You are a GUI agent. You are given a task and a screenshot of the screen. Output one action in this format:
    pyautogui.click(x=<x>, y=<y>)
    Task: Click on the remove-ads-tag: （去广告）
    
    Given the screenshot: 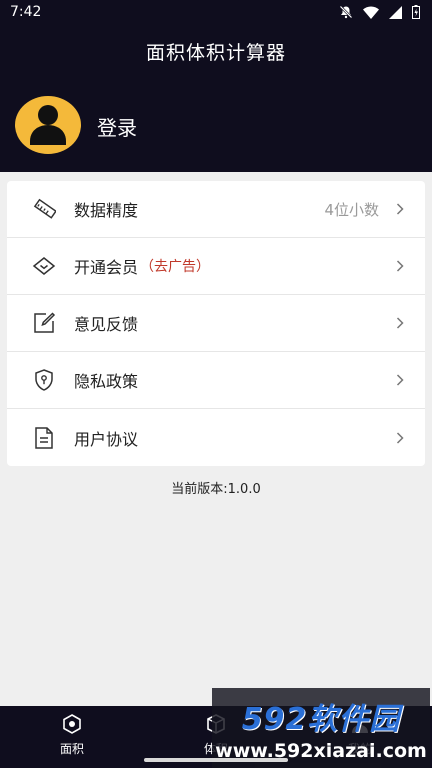 What is the action you would take?
    pyautogui.click(x=175, y=267)
    